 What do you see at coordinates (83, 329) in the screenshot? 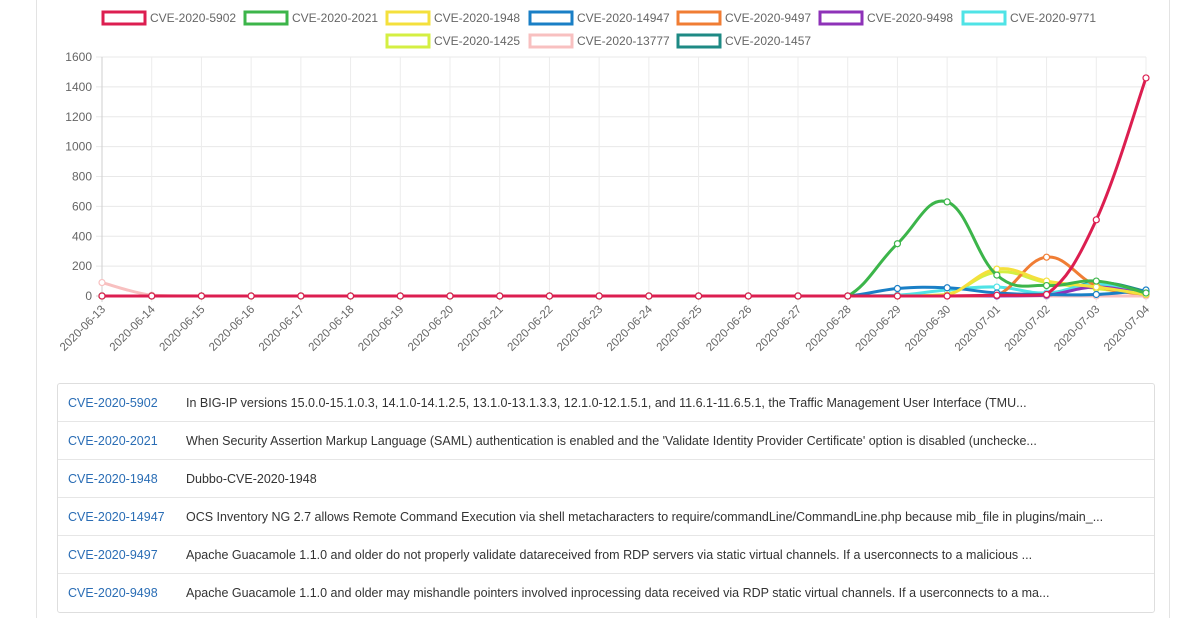
I see `x-tick-label: 2020-06-13` at bounding box center [83, 329].